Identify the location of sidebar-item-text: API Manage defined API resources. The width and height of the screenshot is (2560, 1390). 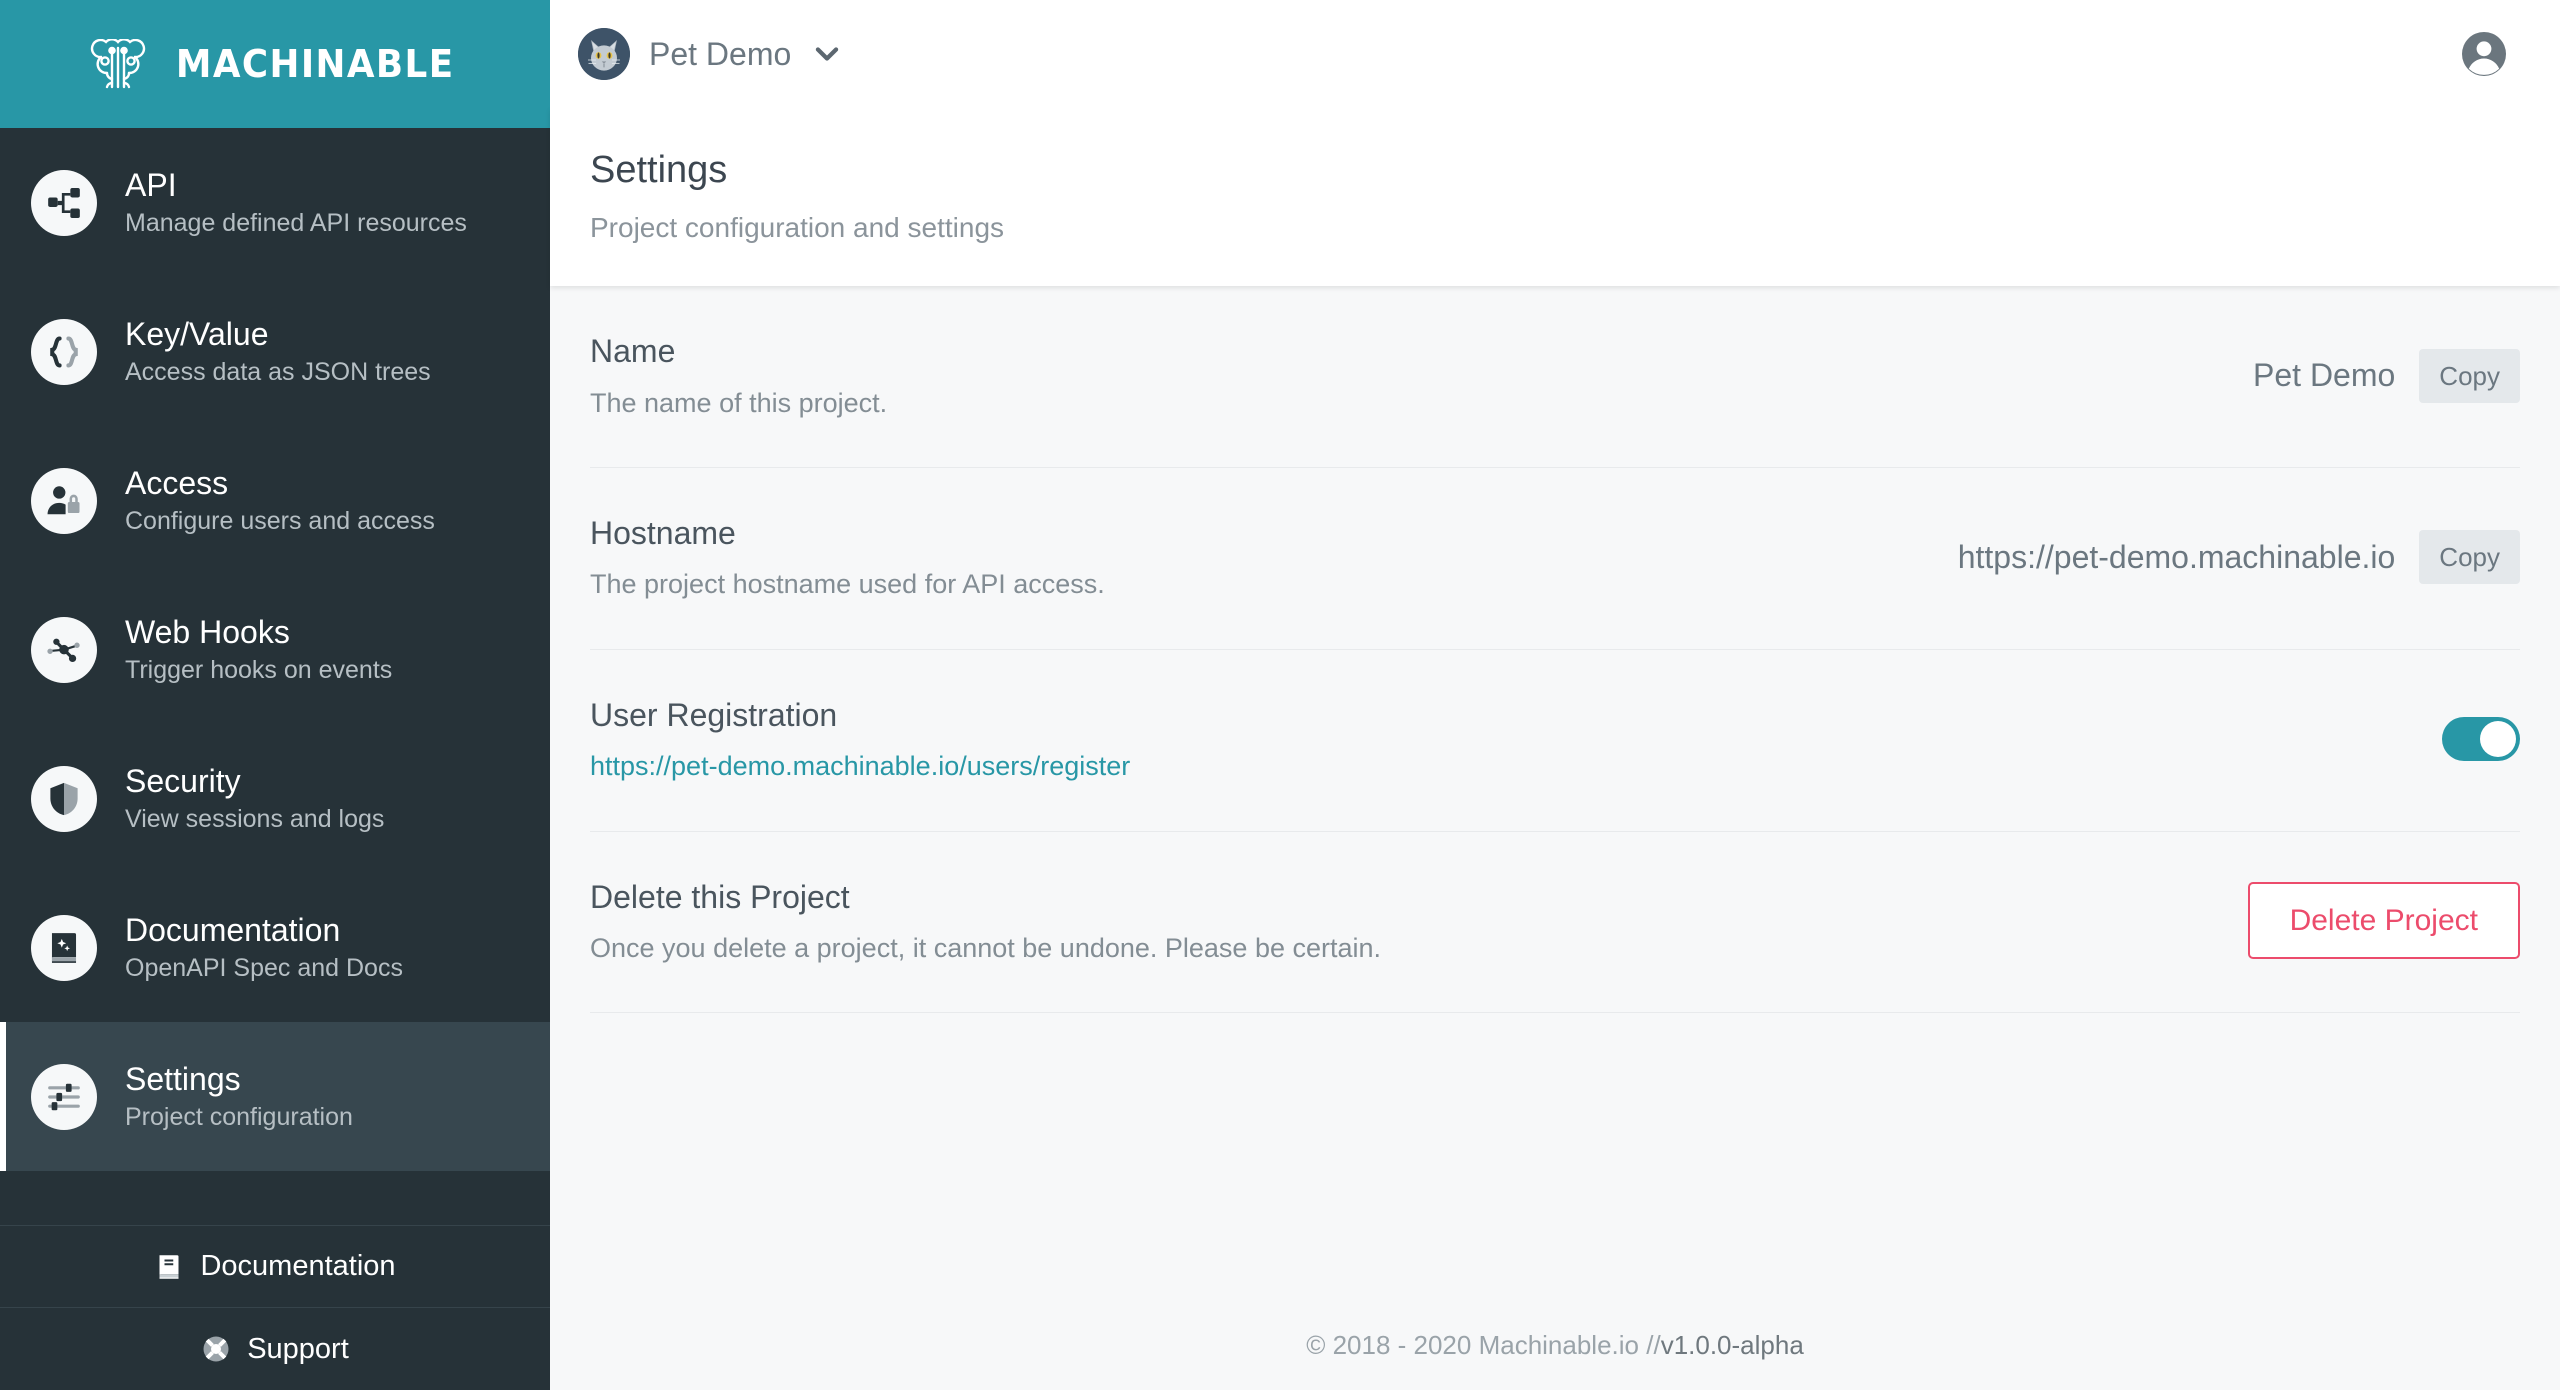
(296, 202).